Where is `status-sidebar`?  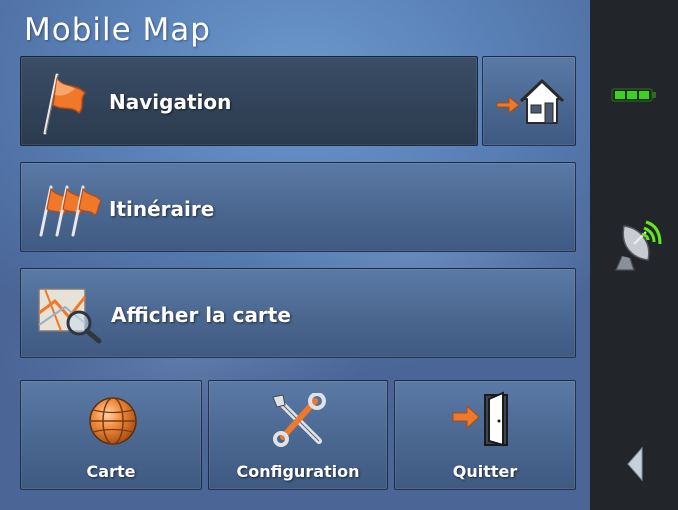 status-sidebar is located at coordinates (634, 255).